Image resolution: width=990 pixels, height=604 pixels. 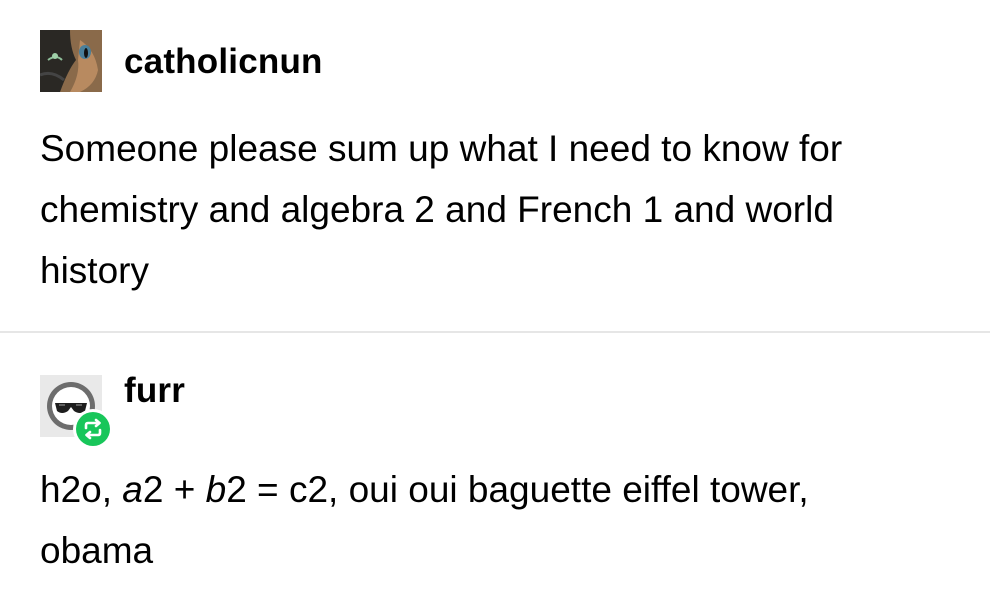 I want to click on text-segment: h2o,, so click(x=81, y=489).